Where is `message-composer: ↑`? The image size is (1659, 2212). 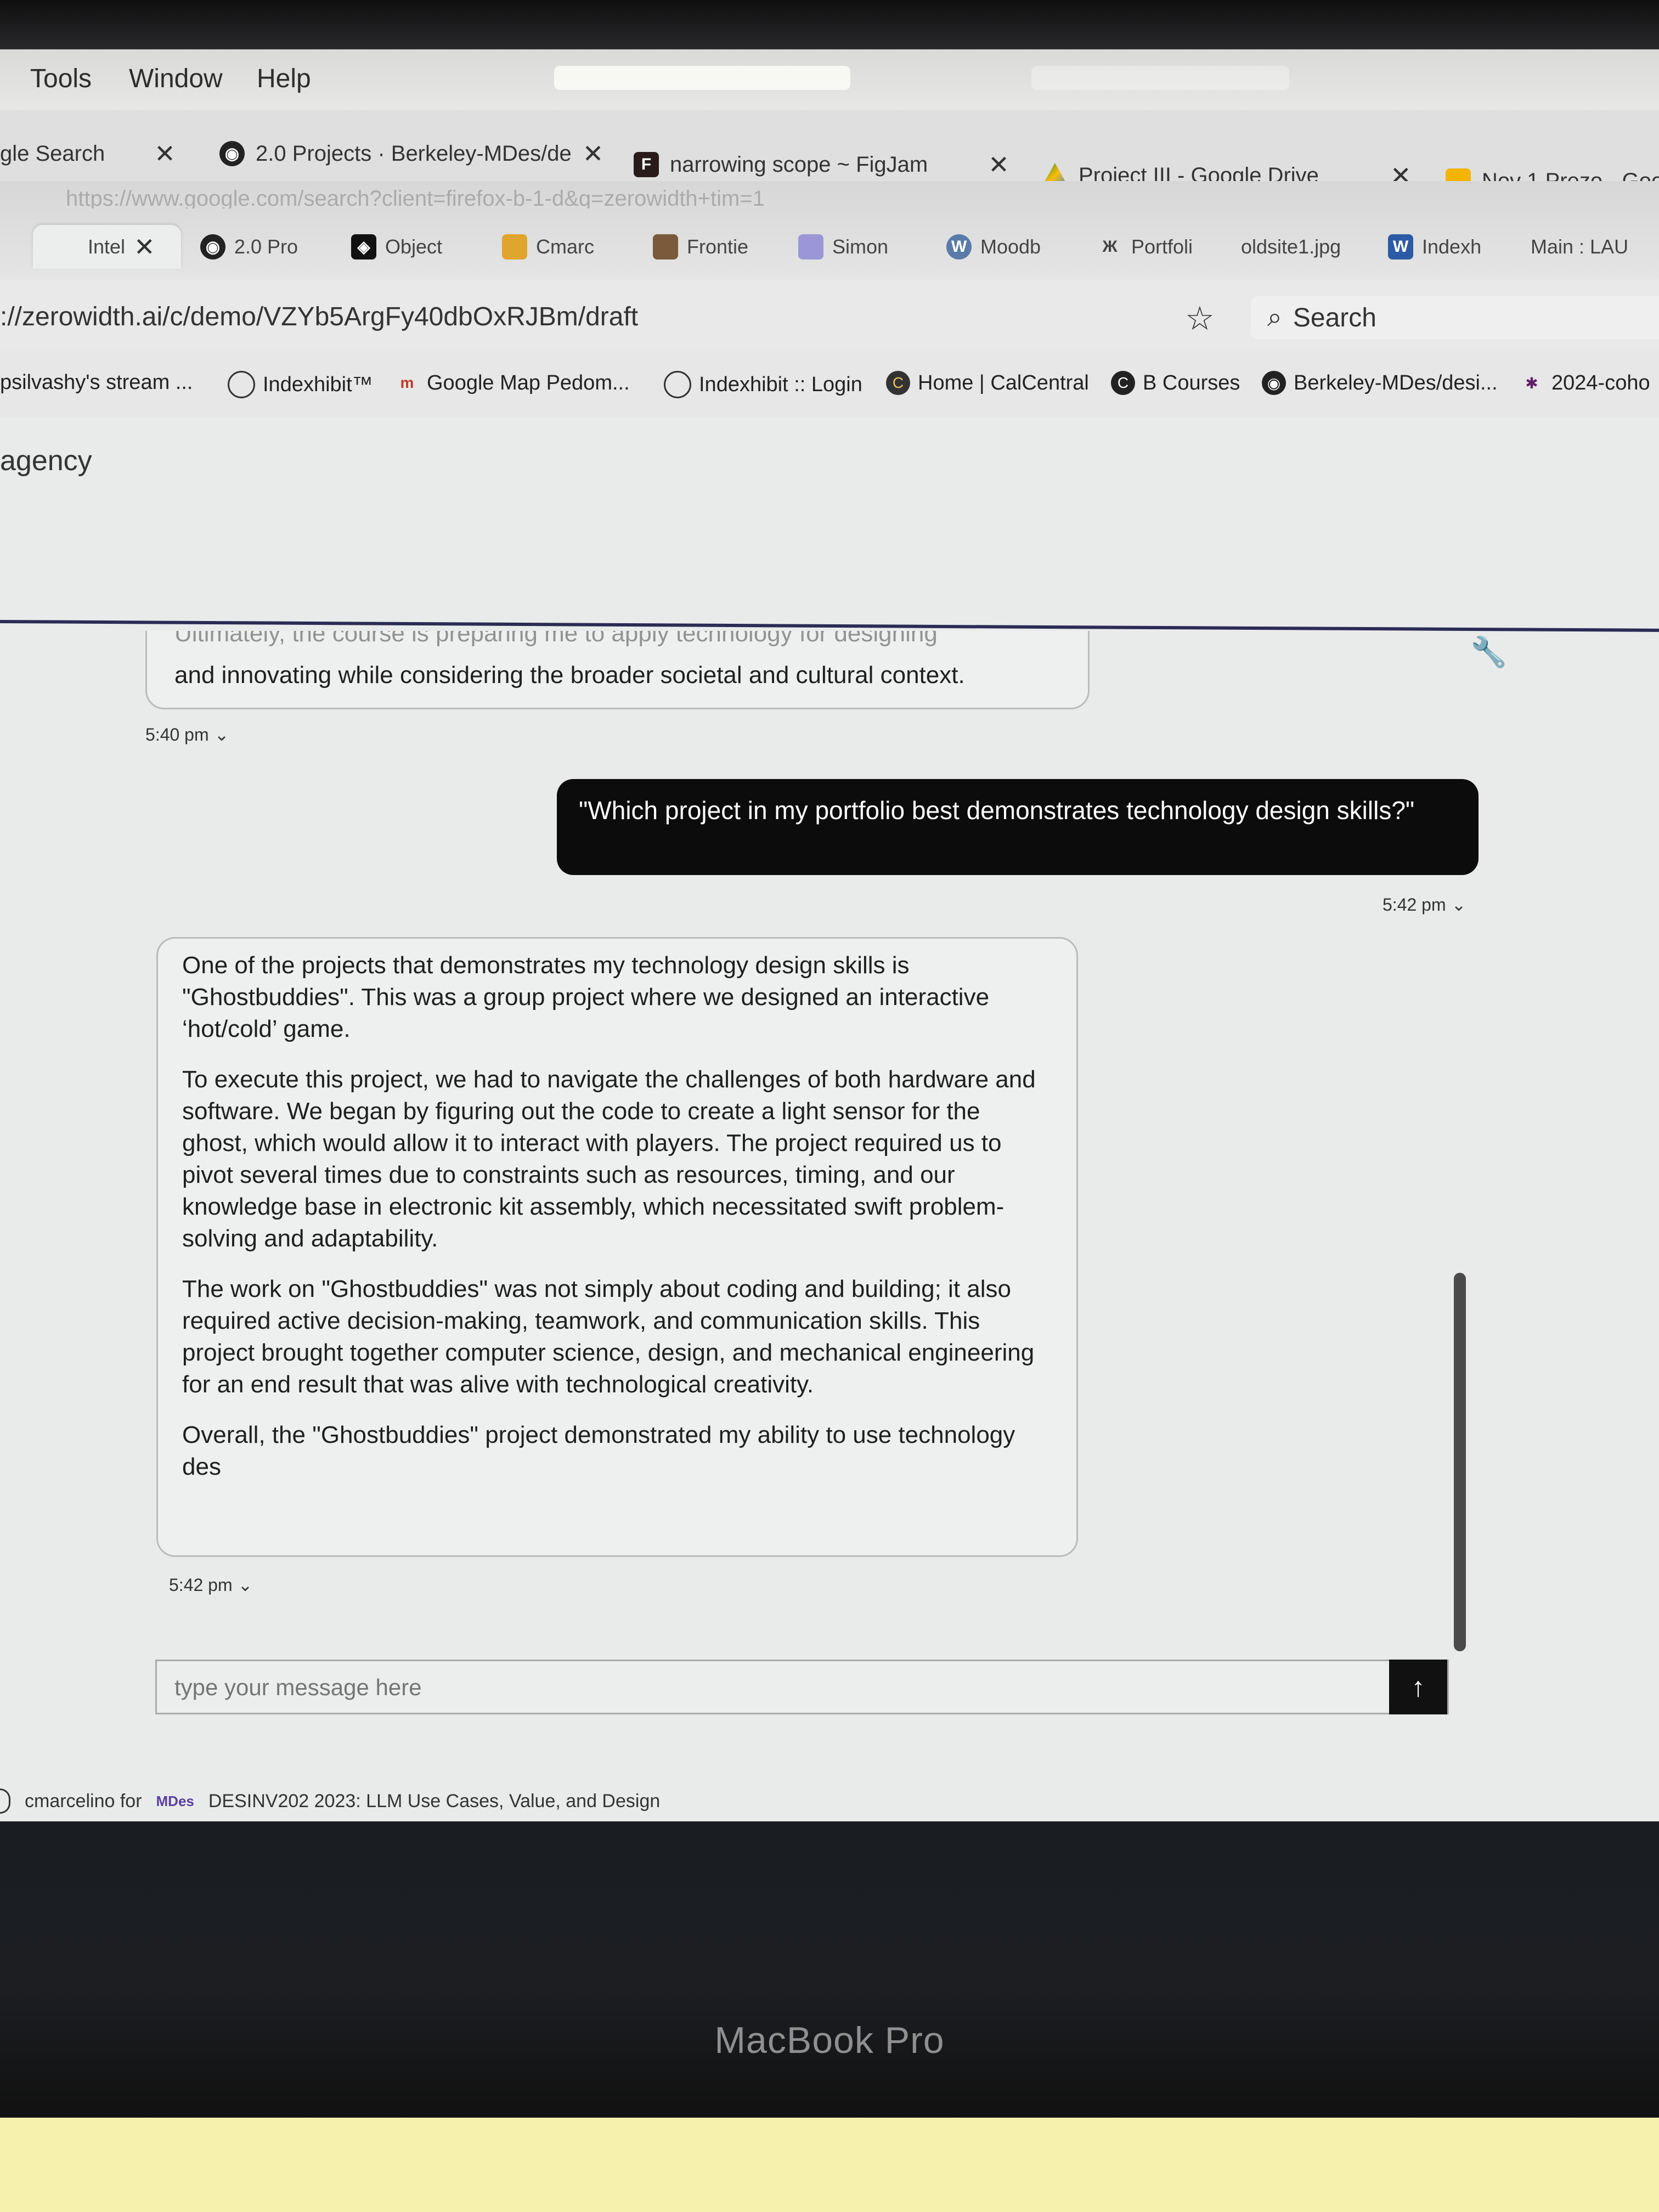
message-composer: ↑ is located at coordinates (802, 1687).